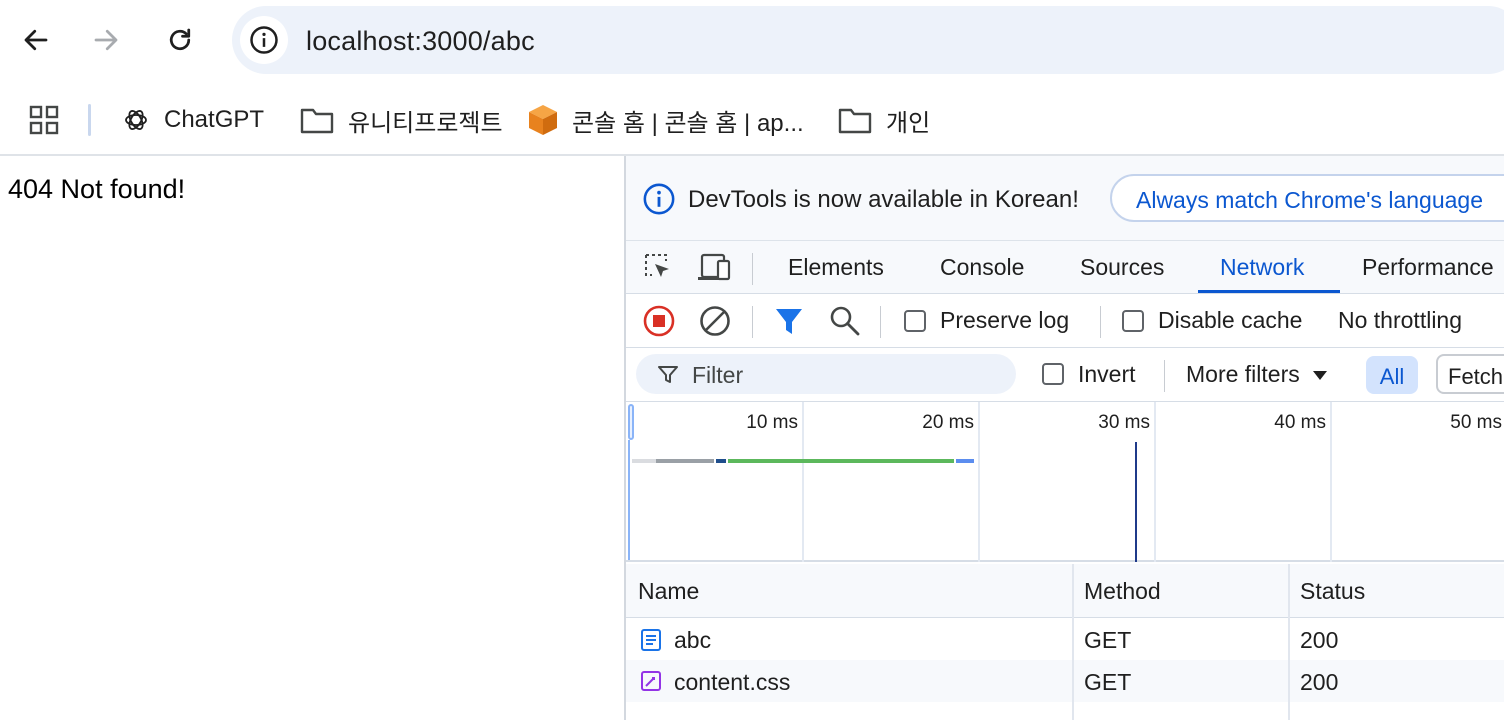 The width and height of the screenshot is (1504, 720). I want to click on timeline-tick-label: 50 ms, so click(1476, 422).